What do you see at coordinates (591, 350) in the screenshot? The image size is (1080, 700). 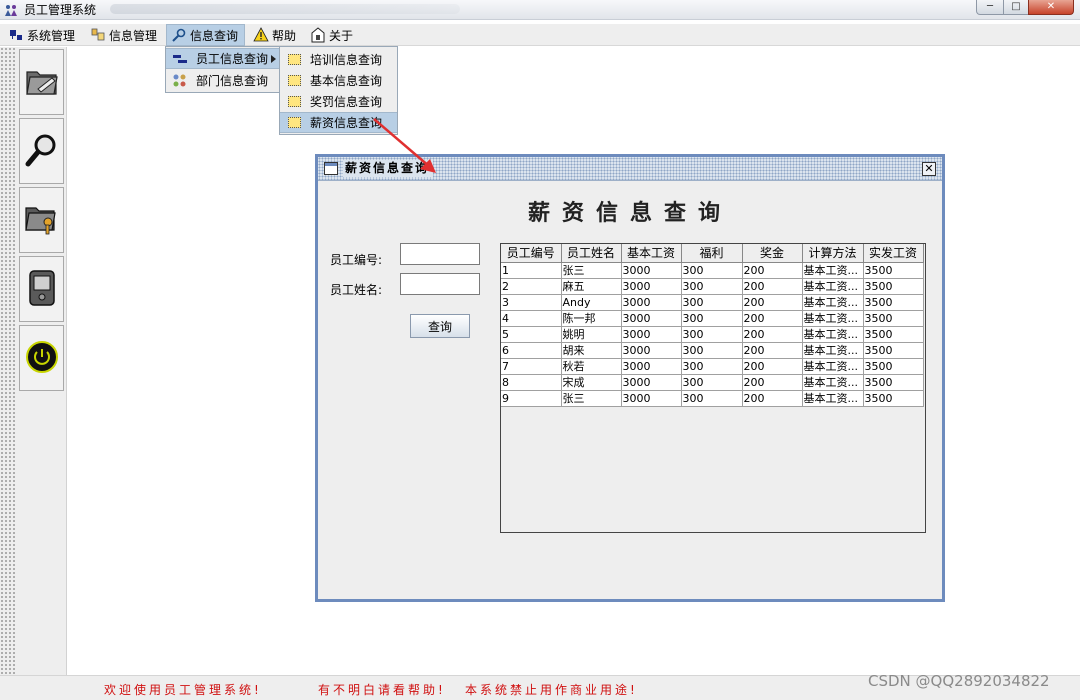 I see `table-cell: 胡来` at bounding box center [591, 350].